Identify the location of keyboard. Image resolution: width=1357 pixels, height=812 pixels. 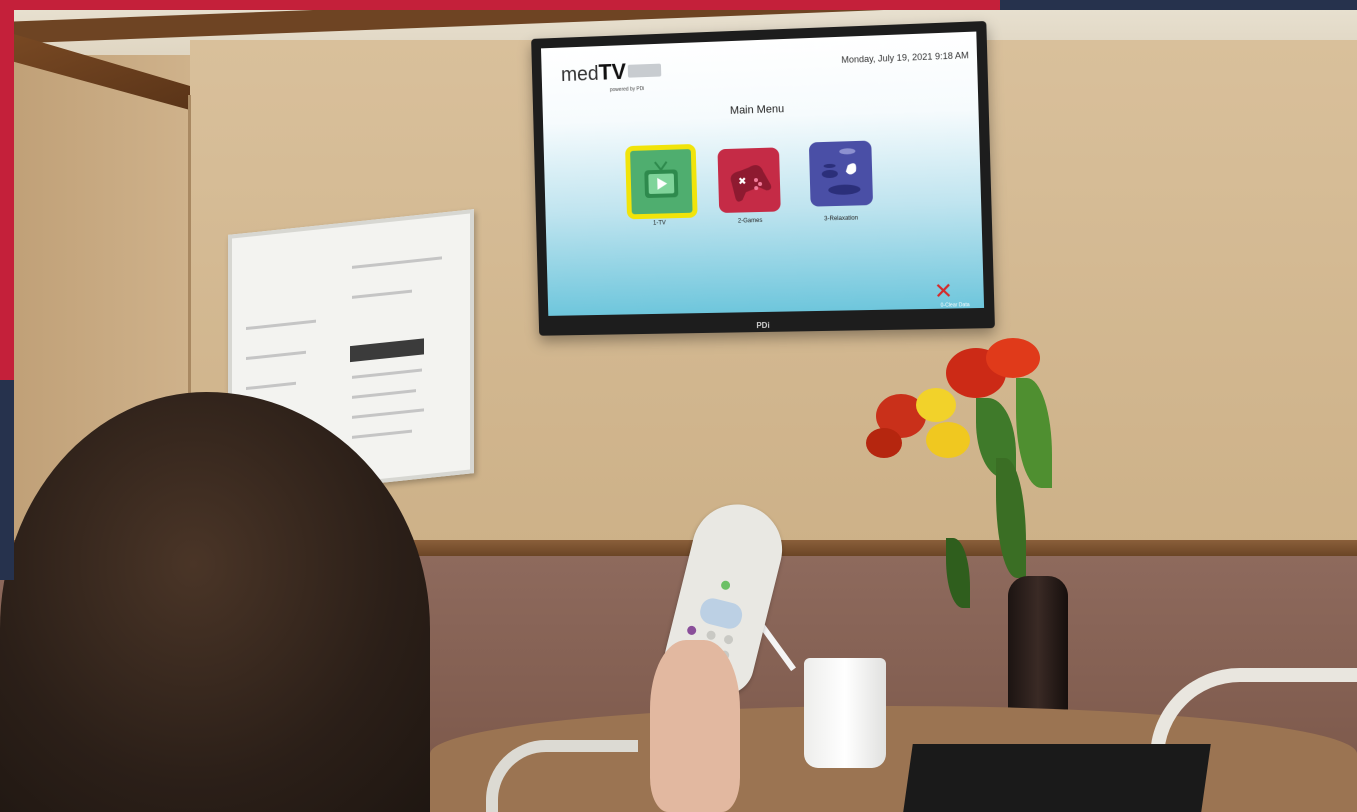
(1057, 778).